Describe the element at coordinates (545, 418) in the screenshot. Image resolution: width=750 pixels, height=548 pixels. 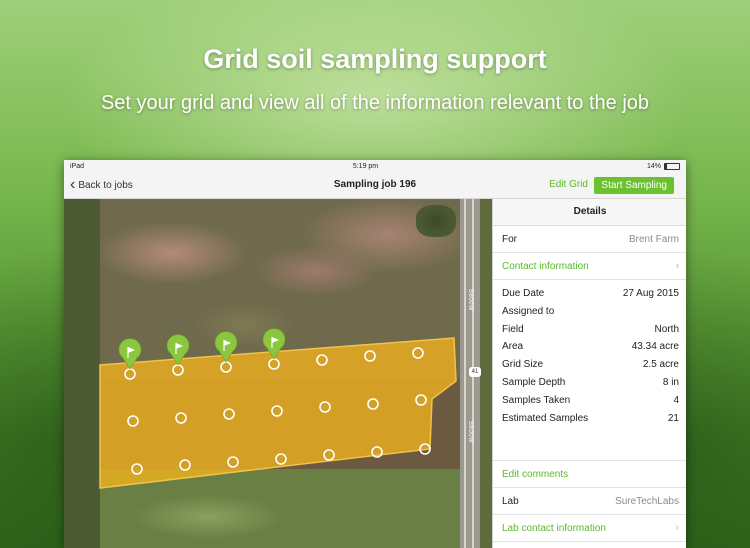
I see `detail-label: Estimated Samples` at that location.